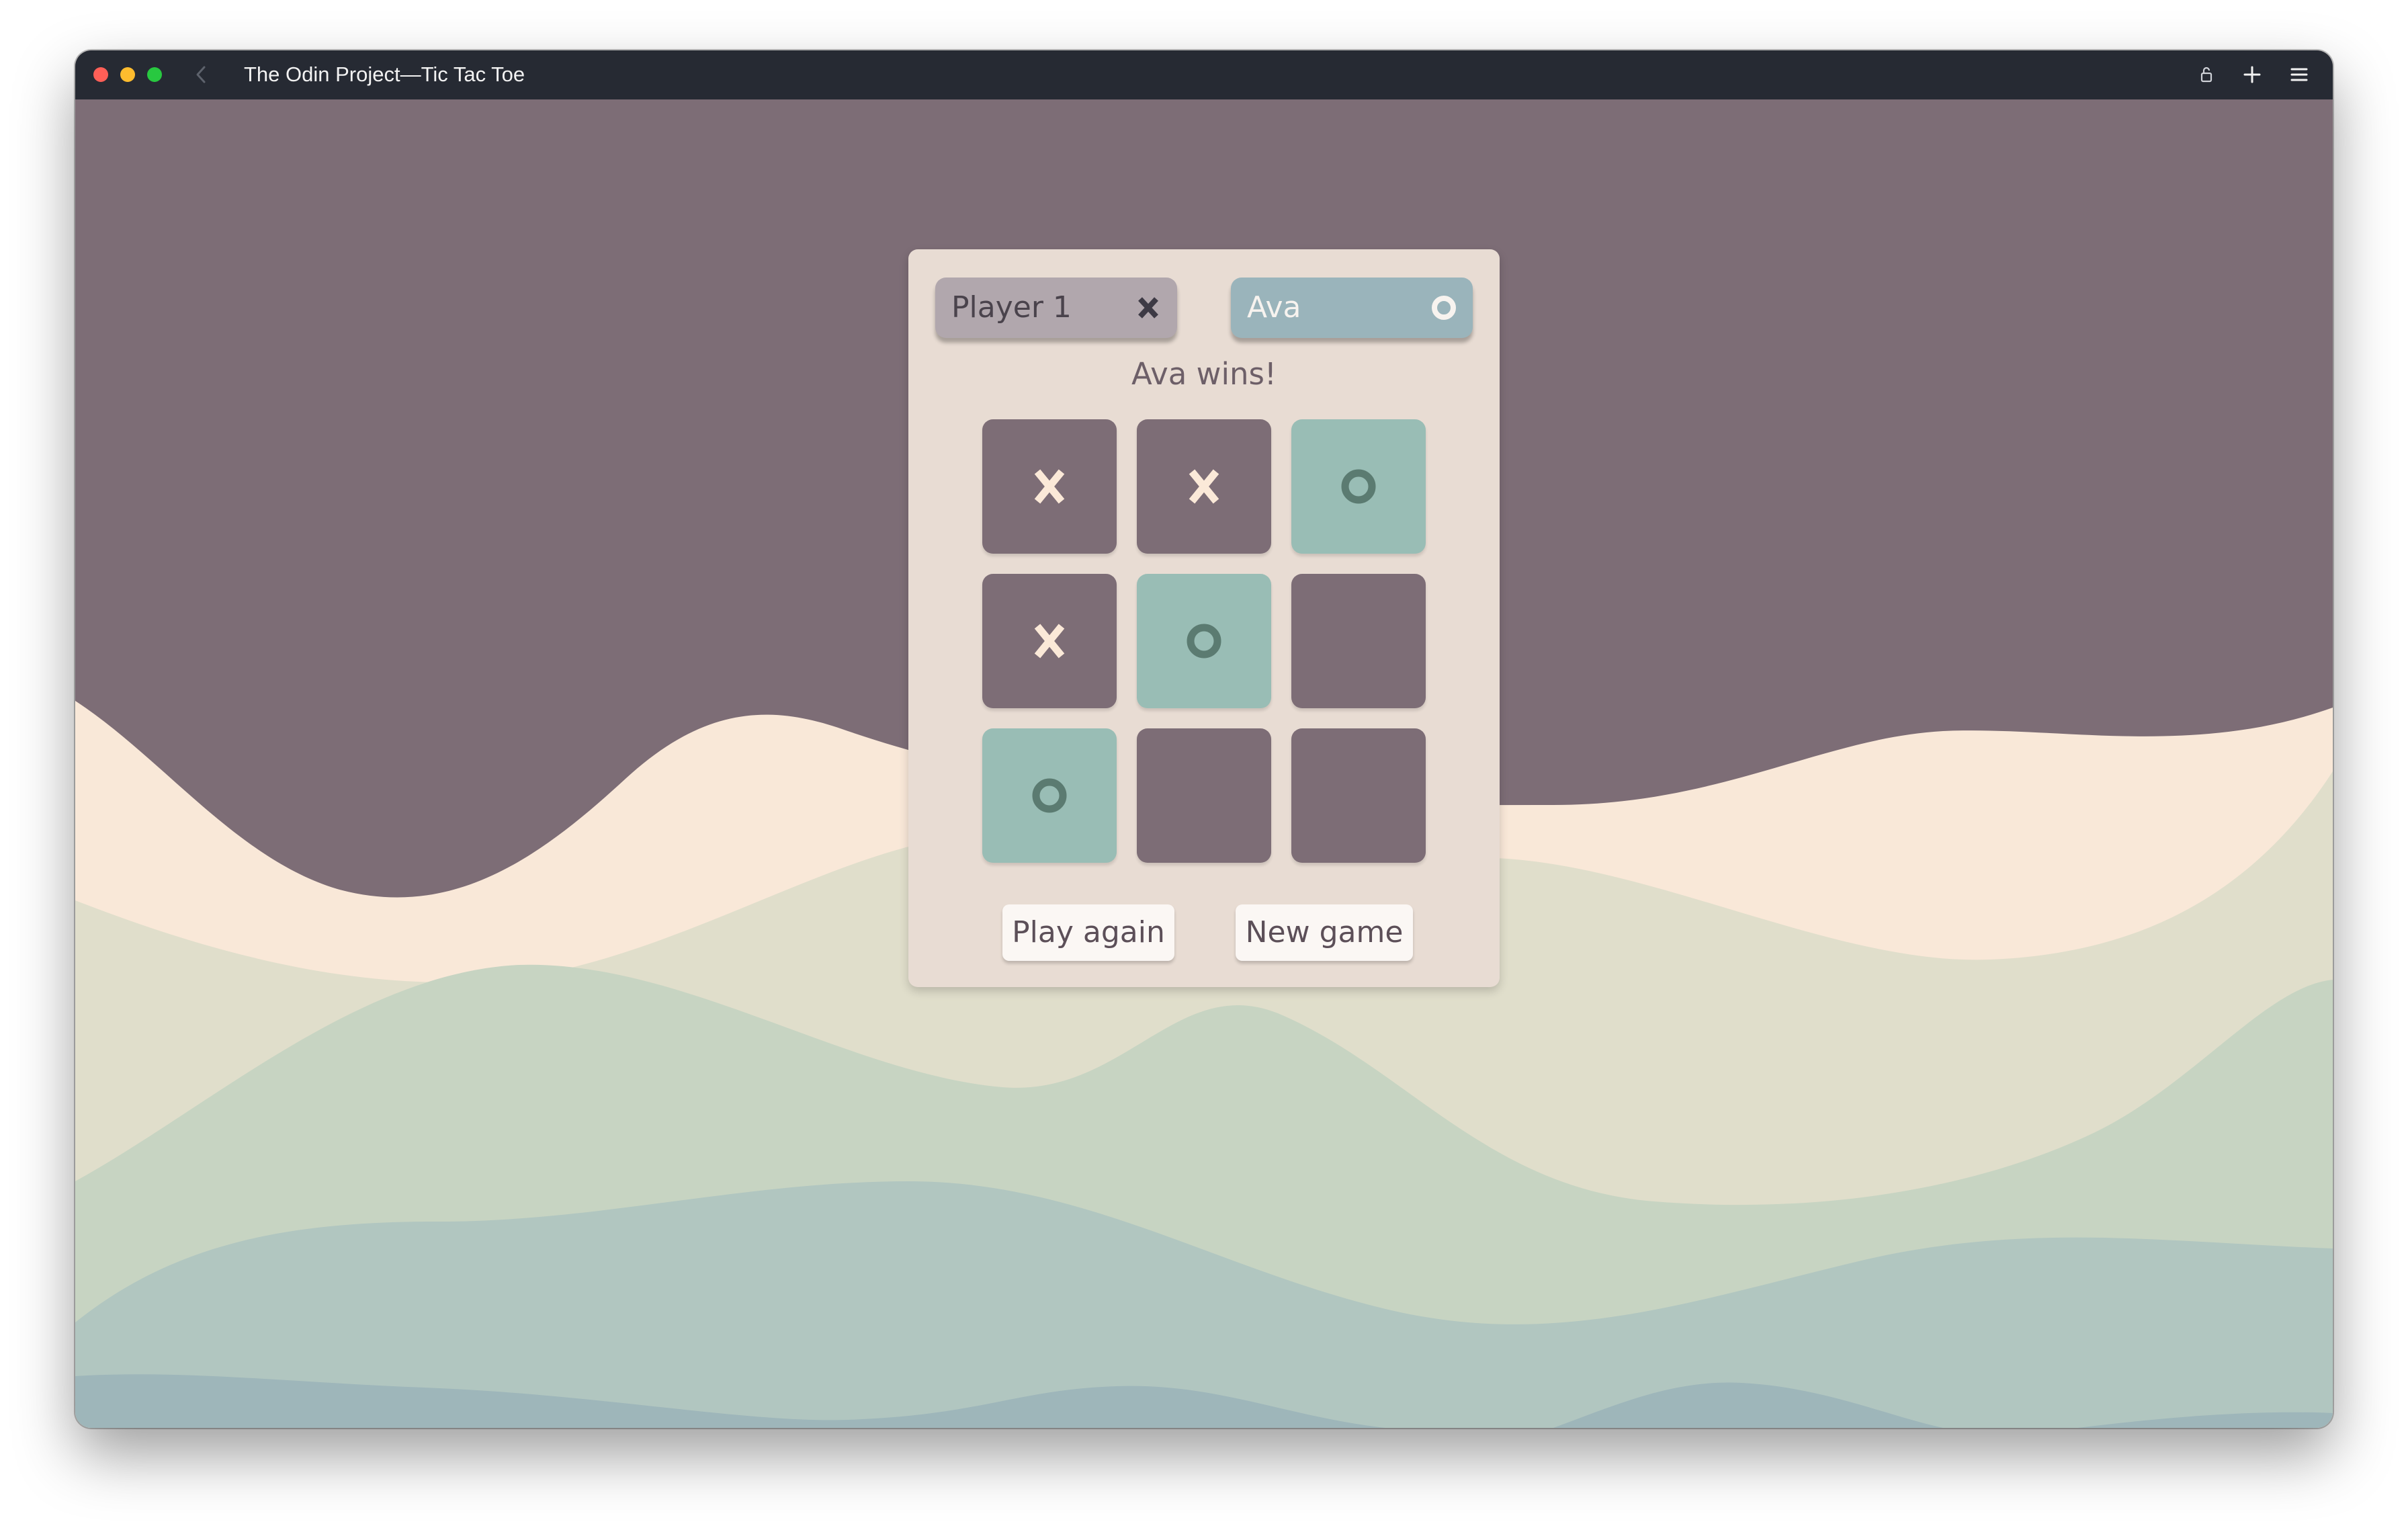 Image resolution: width=2408 pixels, height=1528 pixels. I want to click on title-bar: The Odin Project—Tic Tac Toe, so click(1204, 74).